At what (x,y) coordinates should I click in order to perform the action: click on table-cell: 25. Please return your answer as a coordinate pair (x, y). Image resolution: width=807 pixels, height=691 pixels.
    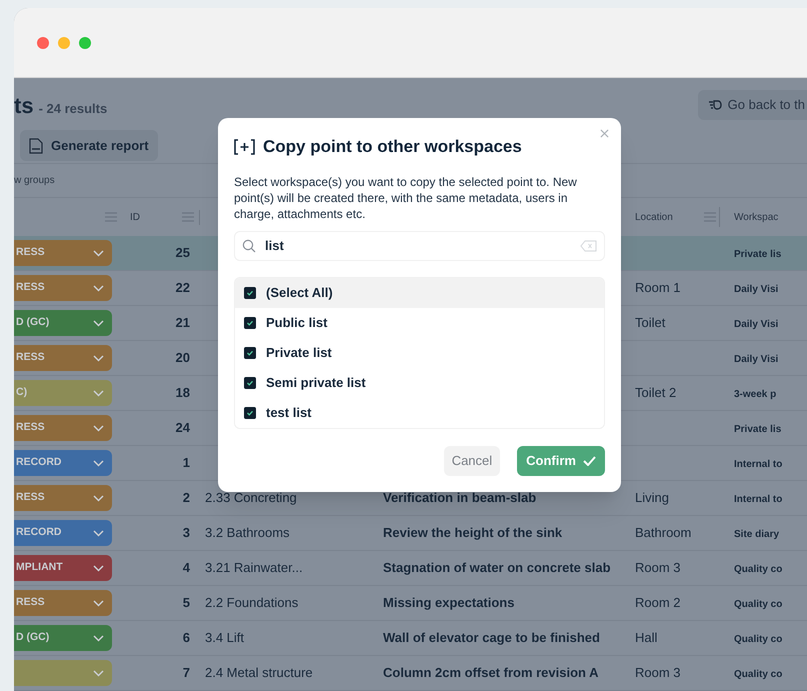
    Looking at the image, I should click on (183, 252).